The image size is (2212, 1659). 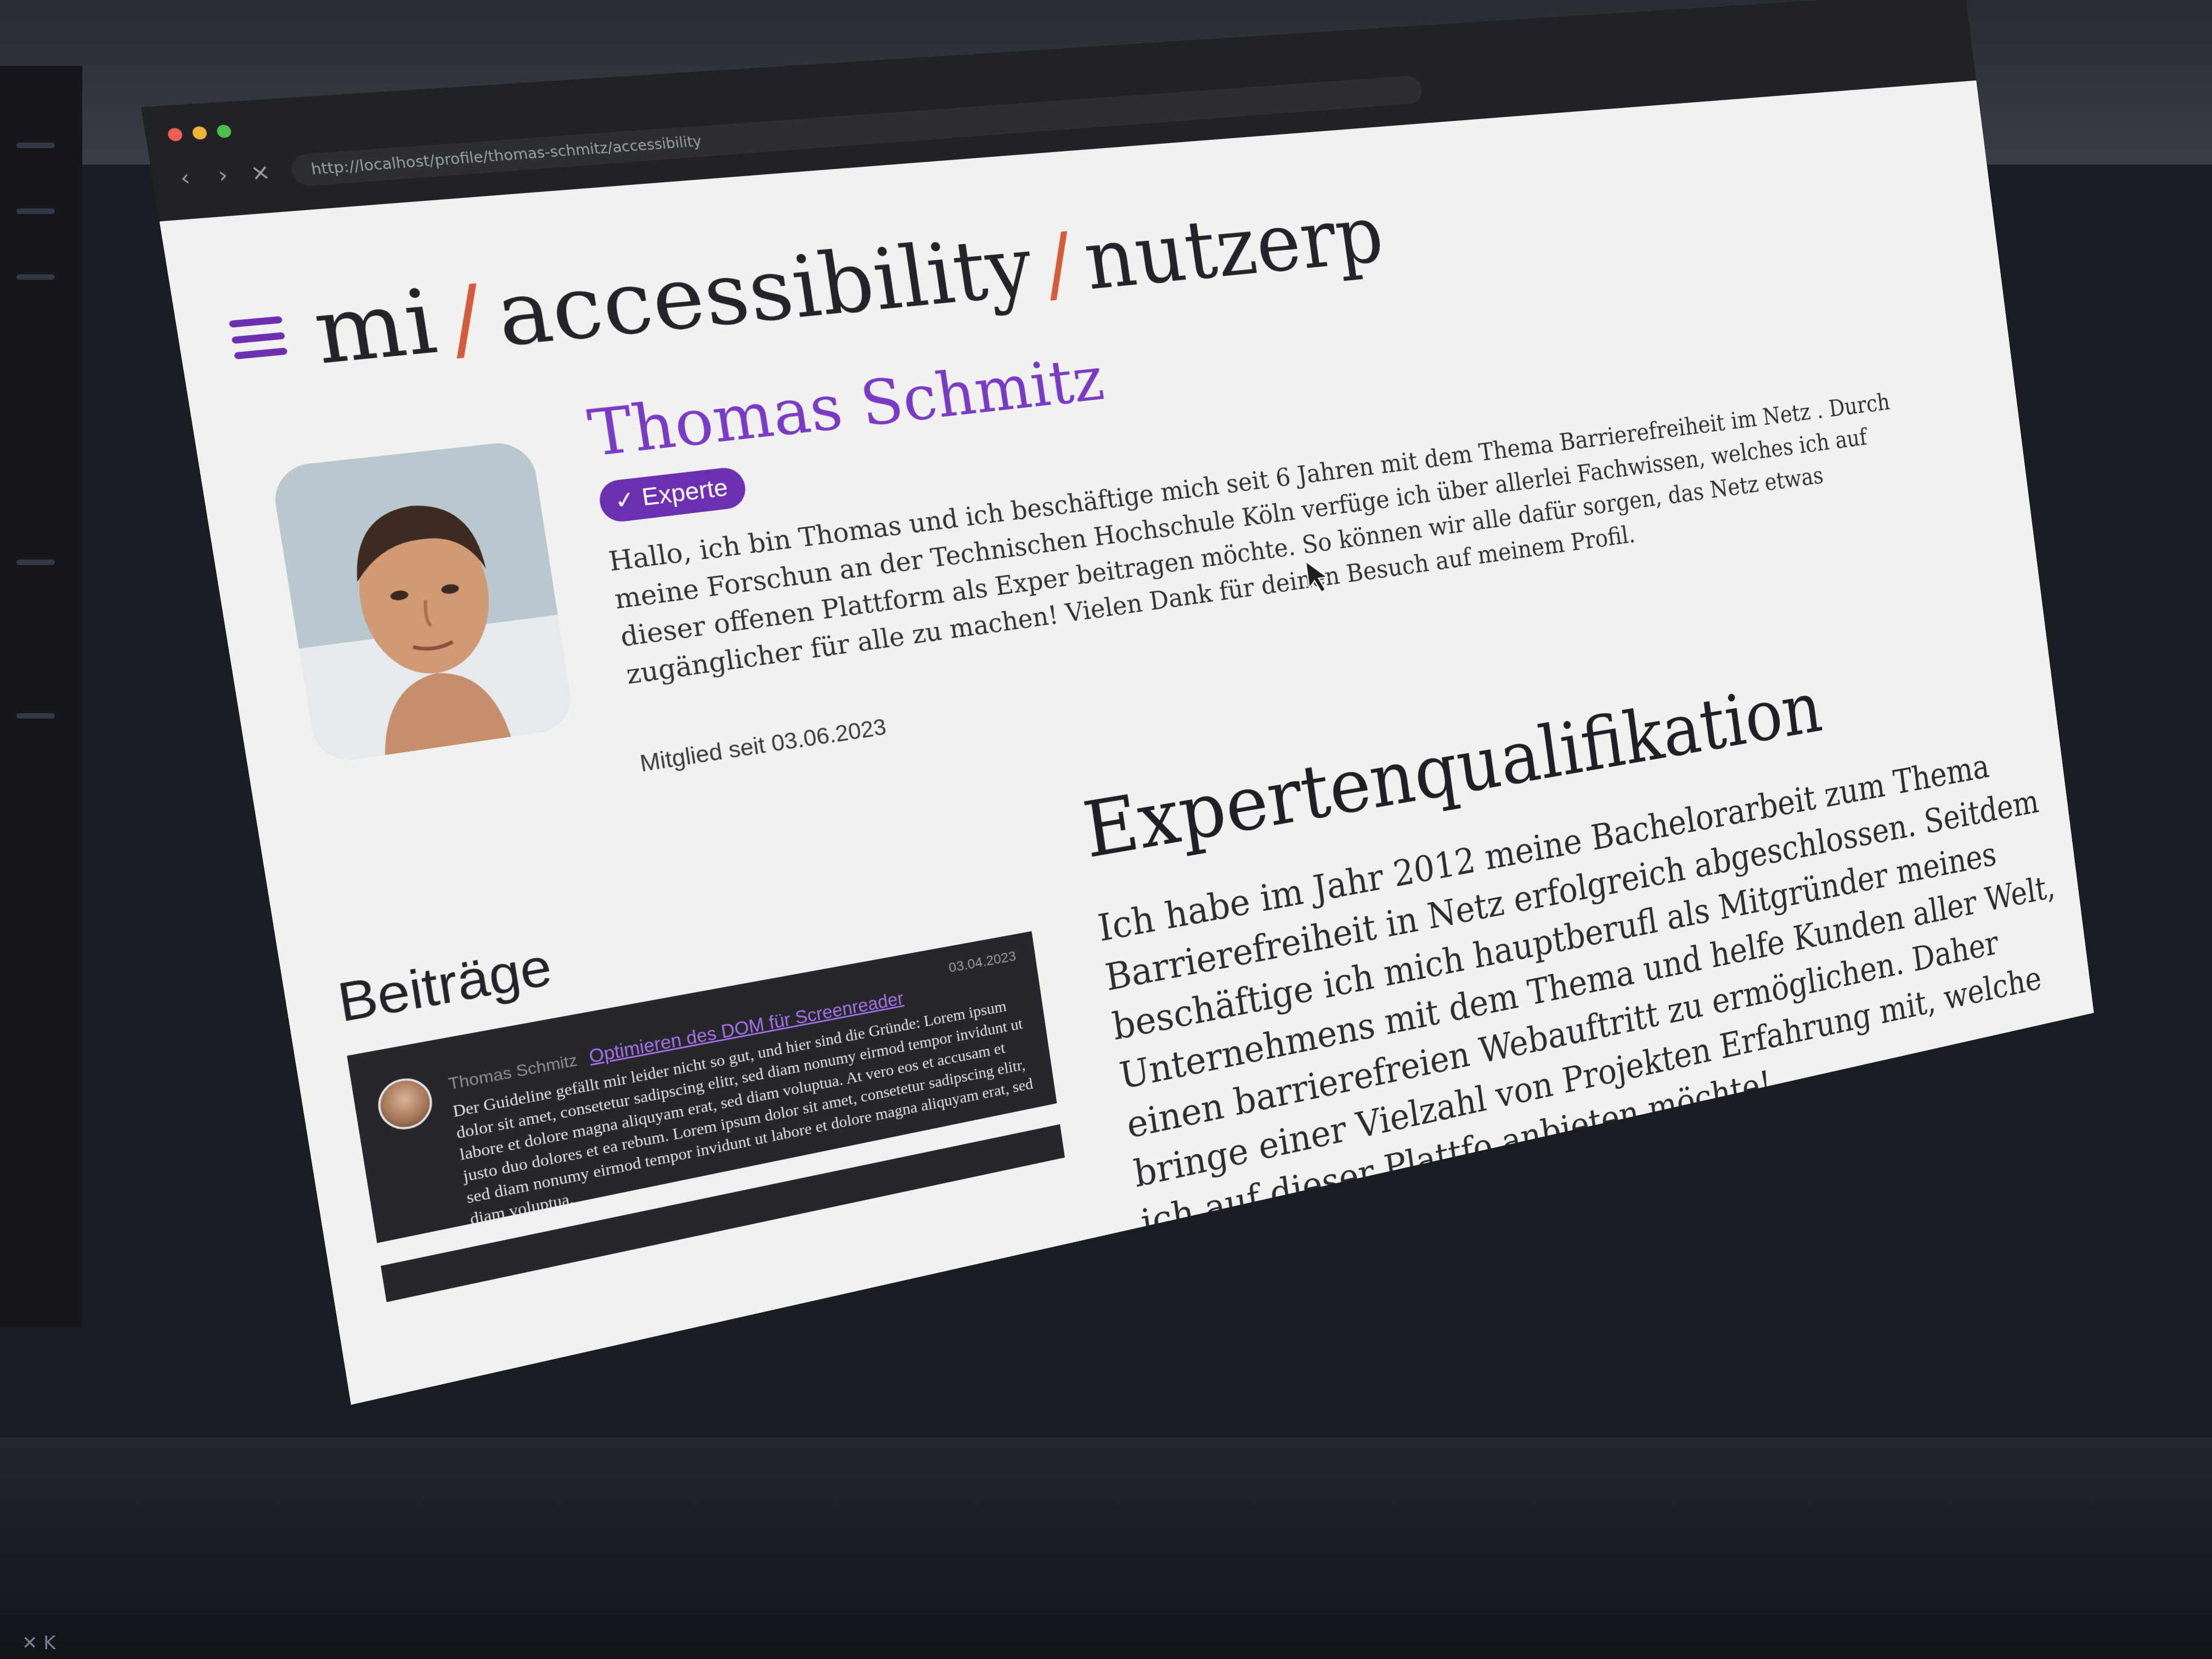 What do you see at coordinates (258, 338) in the screenshot?
I see `hamburger-menu-icon` at bounding box center [258, 338].